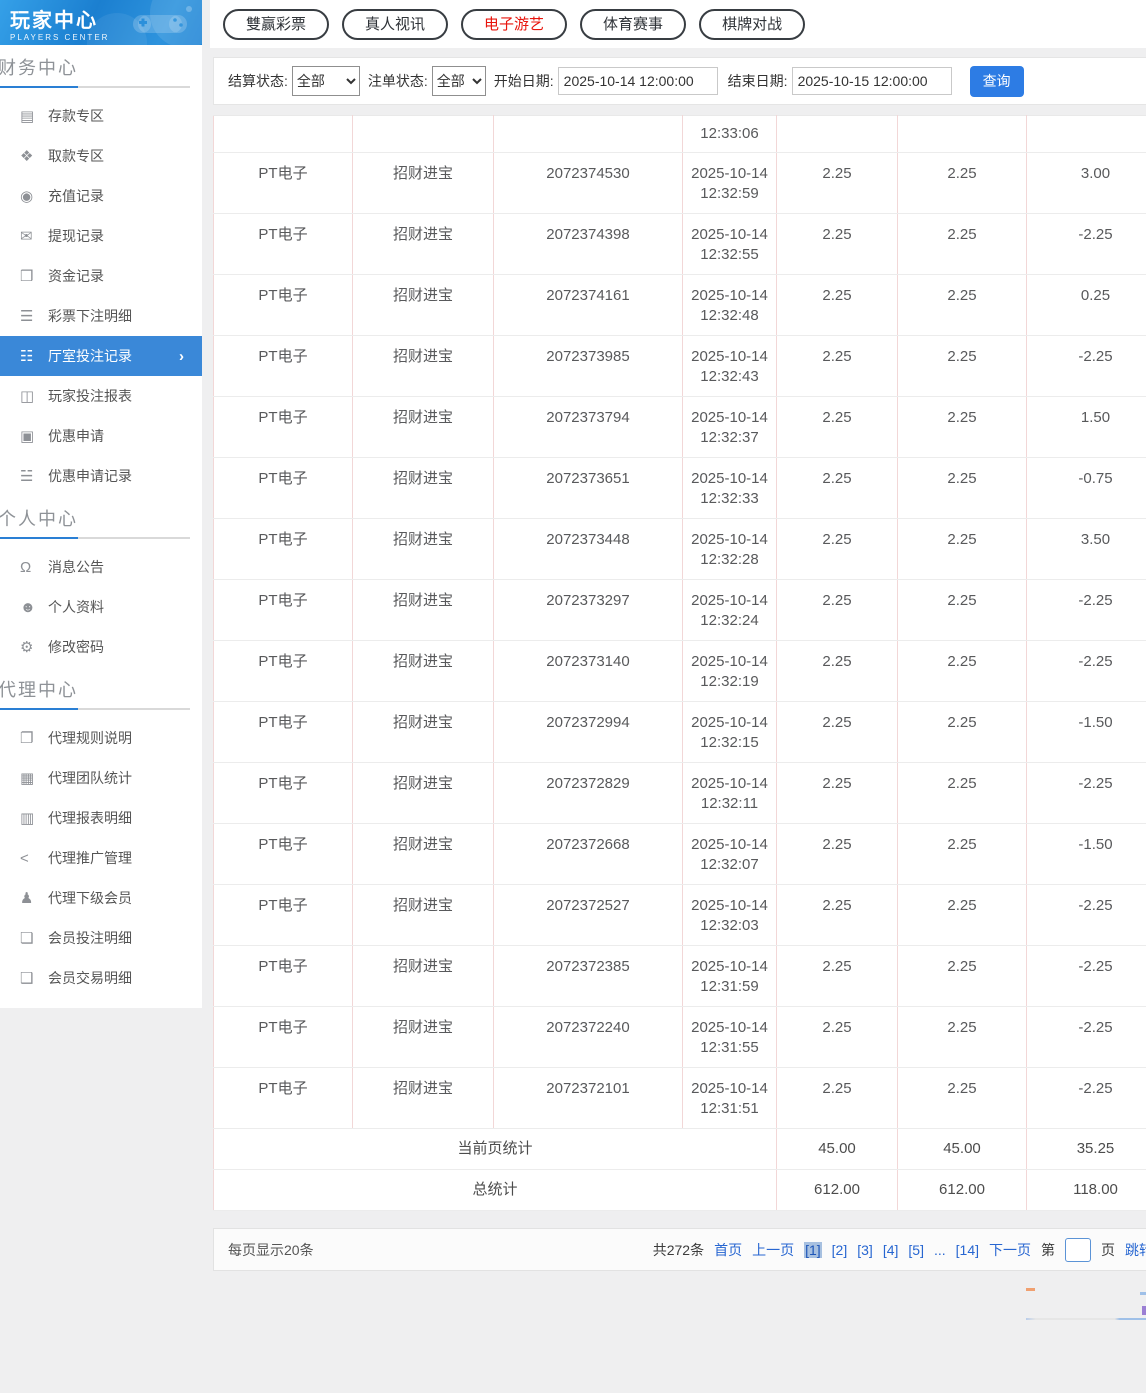  What do you see at coordinates (588, 427) in the screenshot?
I see `bet-no-cell: 2072373794` at bounding box center [588, 427].